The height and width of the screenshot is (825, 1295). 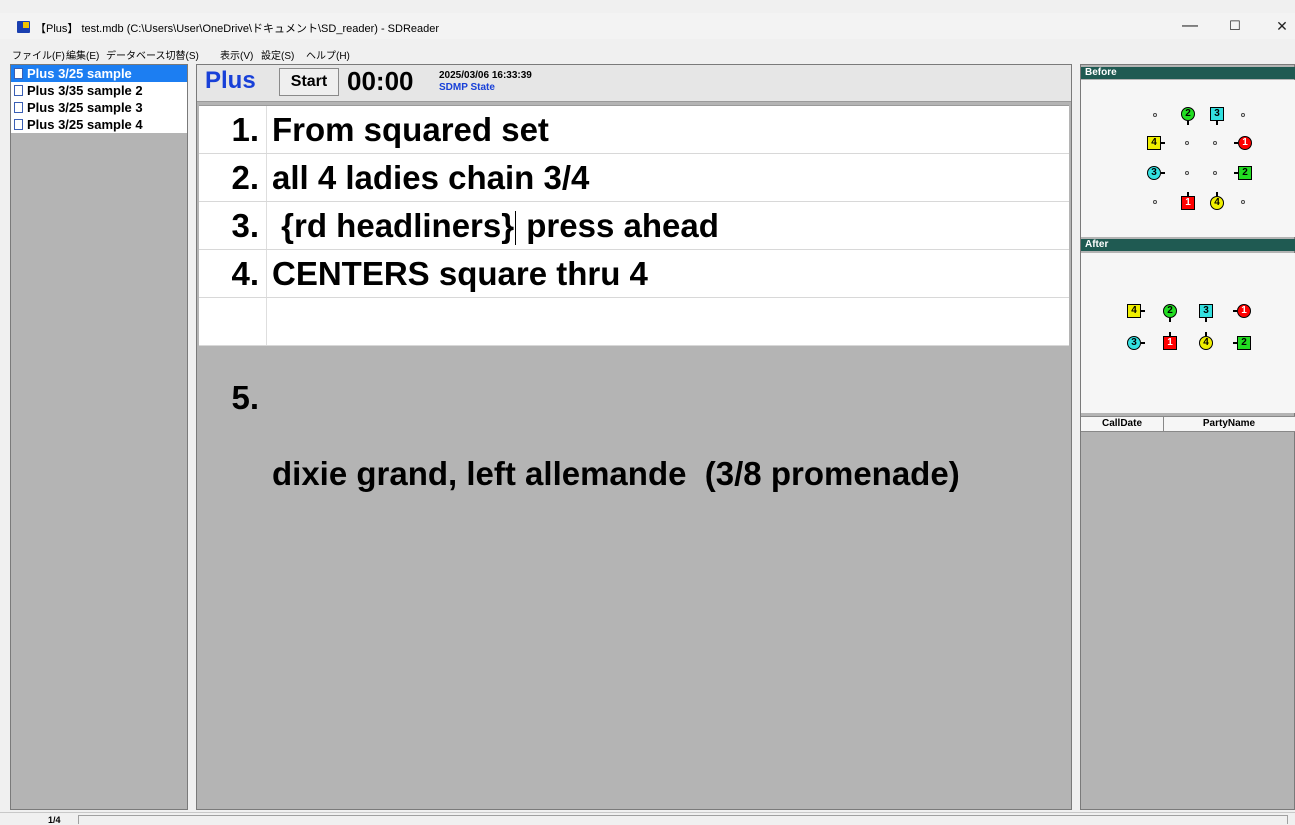 I want to click on call-text-before-cursor: {rd headliners}, so click(x=393, y=225).